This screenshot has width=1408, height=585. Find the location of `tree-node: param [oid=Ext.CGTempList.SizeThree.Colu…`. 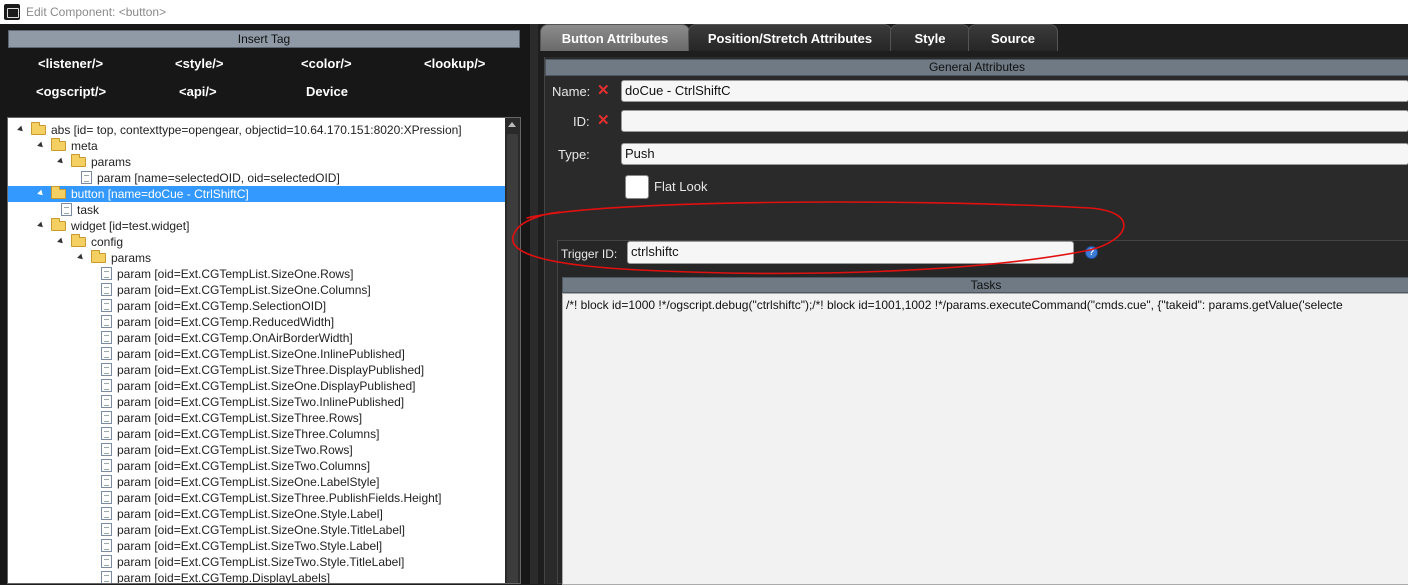

tree-node: param [oid=Ext.CGTempList.SizeThree.Colu… is located at coordinates (257, 434).